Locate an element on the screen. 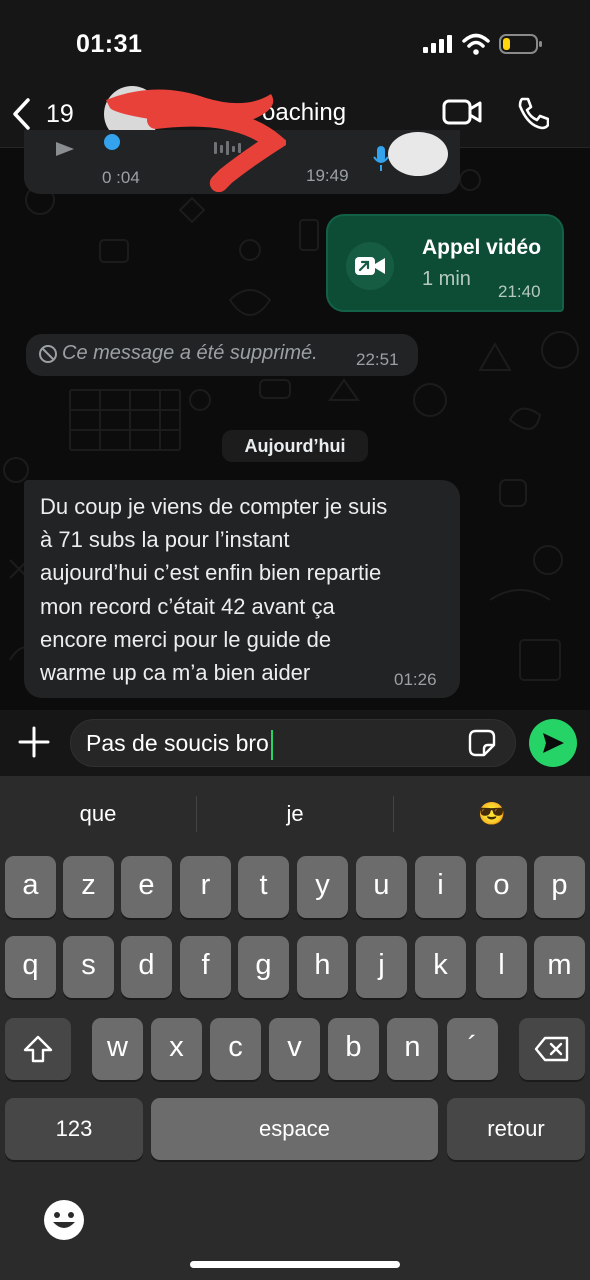  key-c: c is located at coordinates (235, 1049).